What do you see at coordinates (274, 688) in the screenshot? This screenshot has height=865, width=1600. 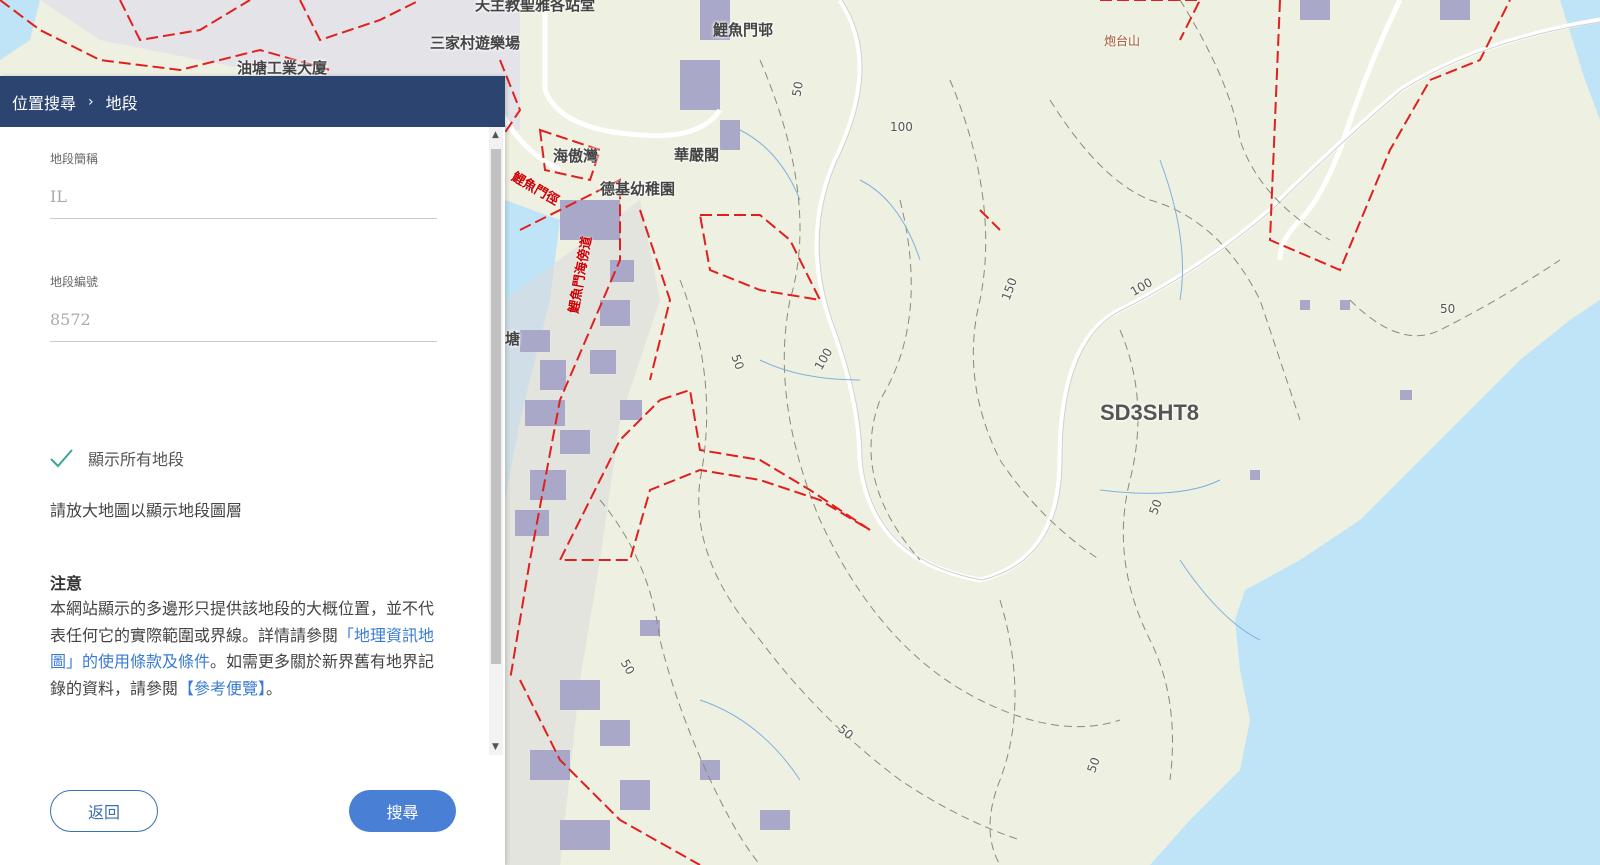 I see `notice-text-part: 。` at bounding box center [274, 688].